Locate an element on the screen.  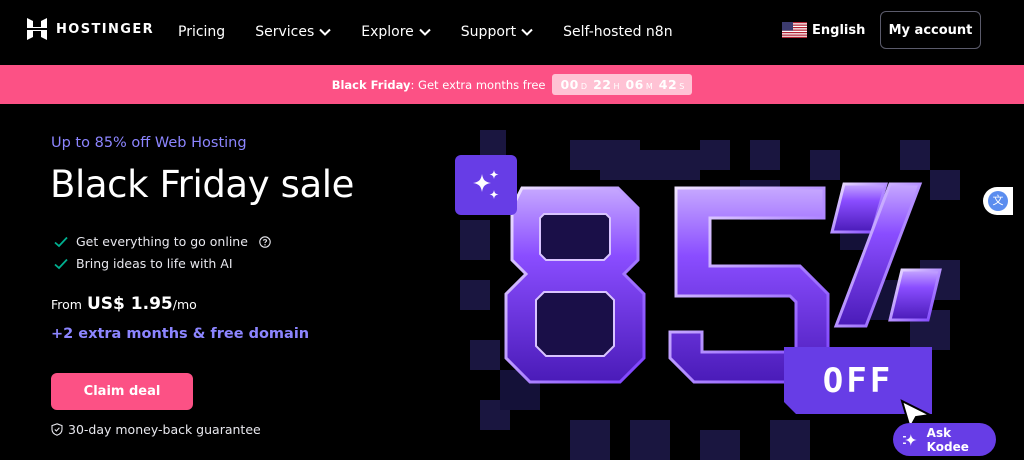
countdown-seconds: 42 S is located at coordinates (671, 84).